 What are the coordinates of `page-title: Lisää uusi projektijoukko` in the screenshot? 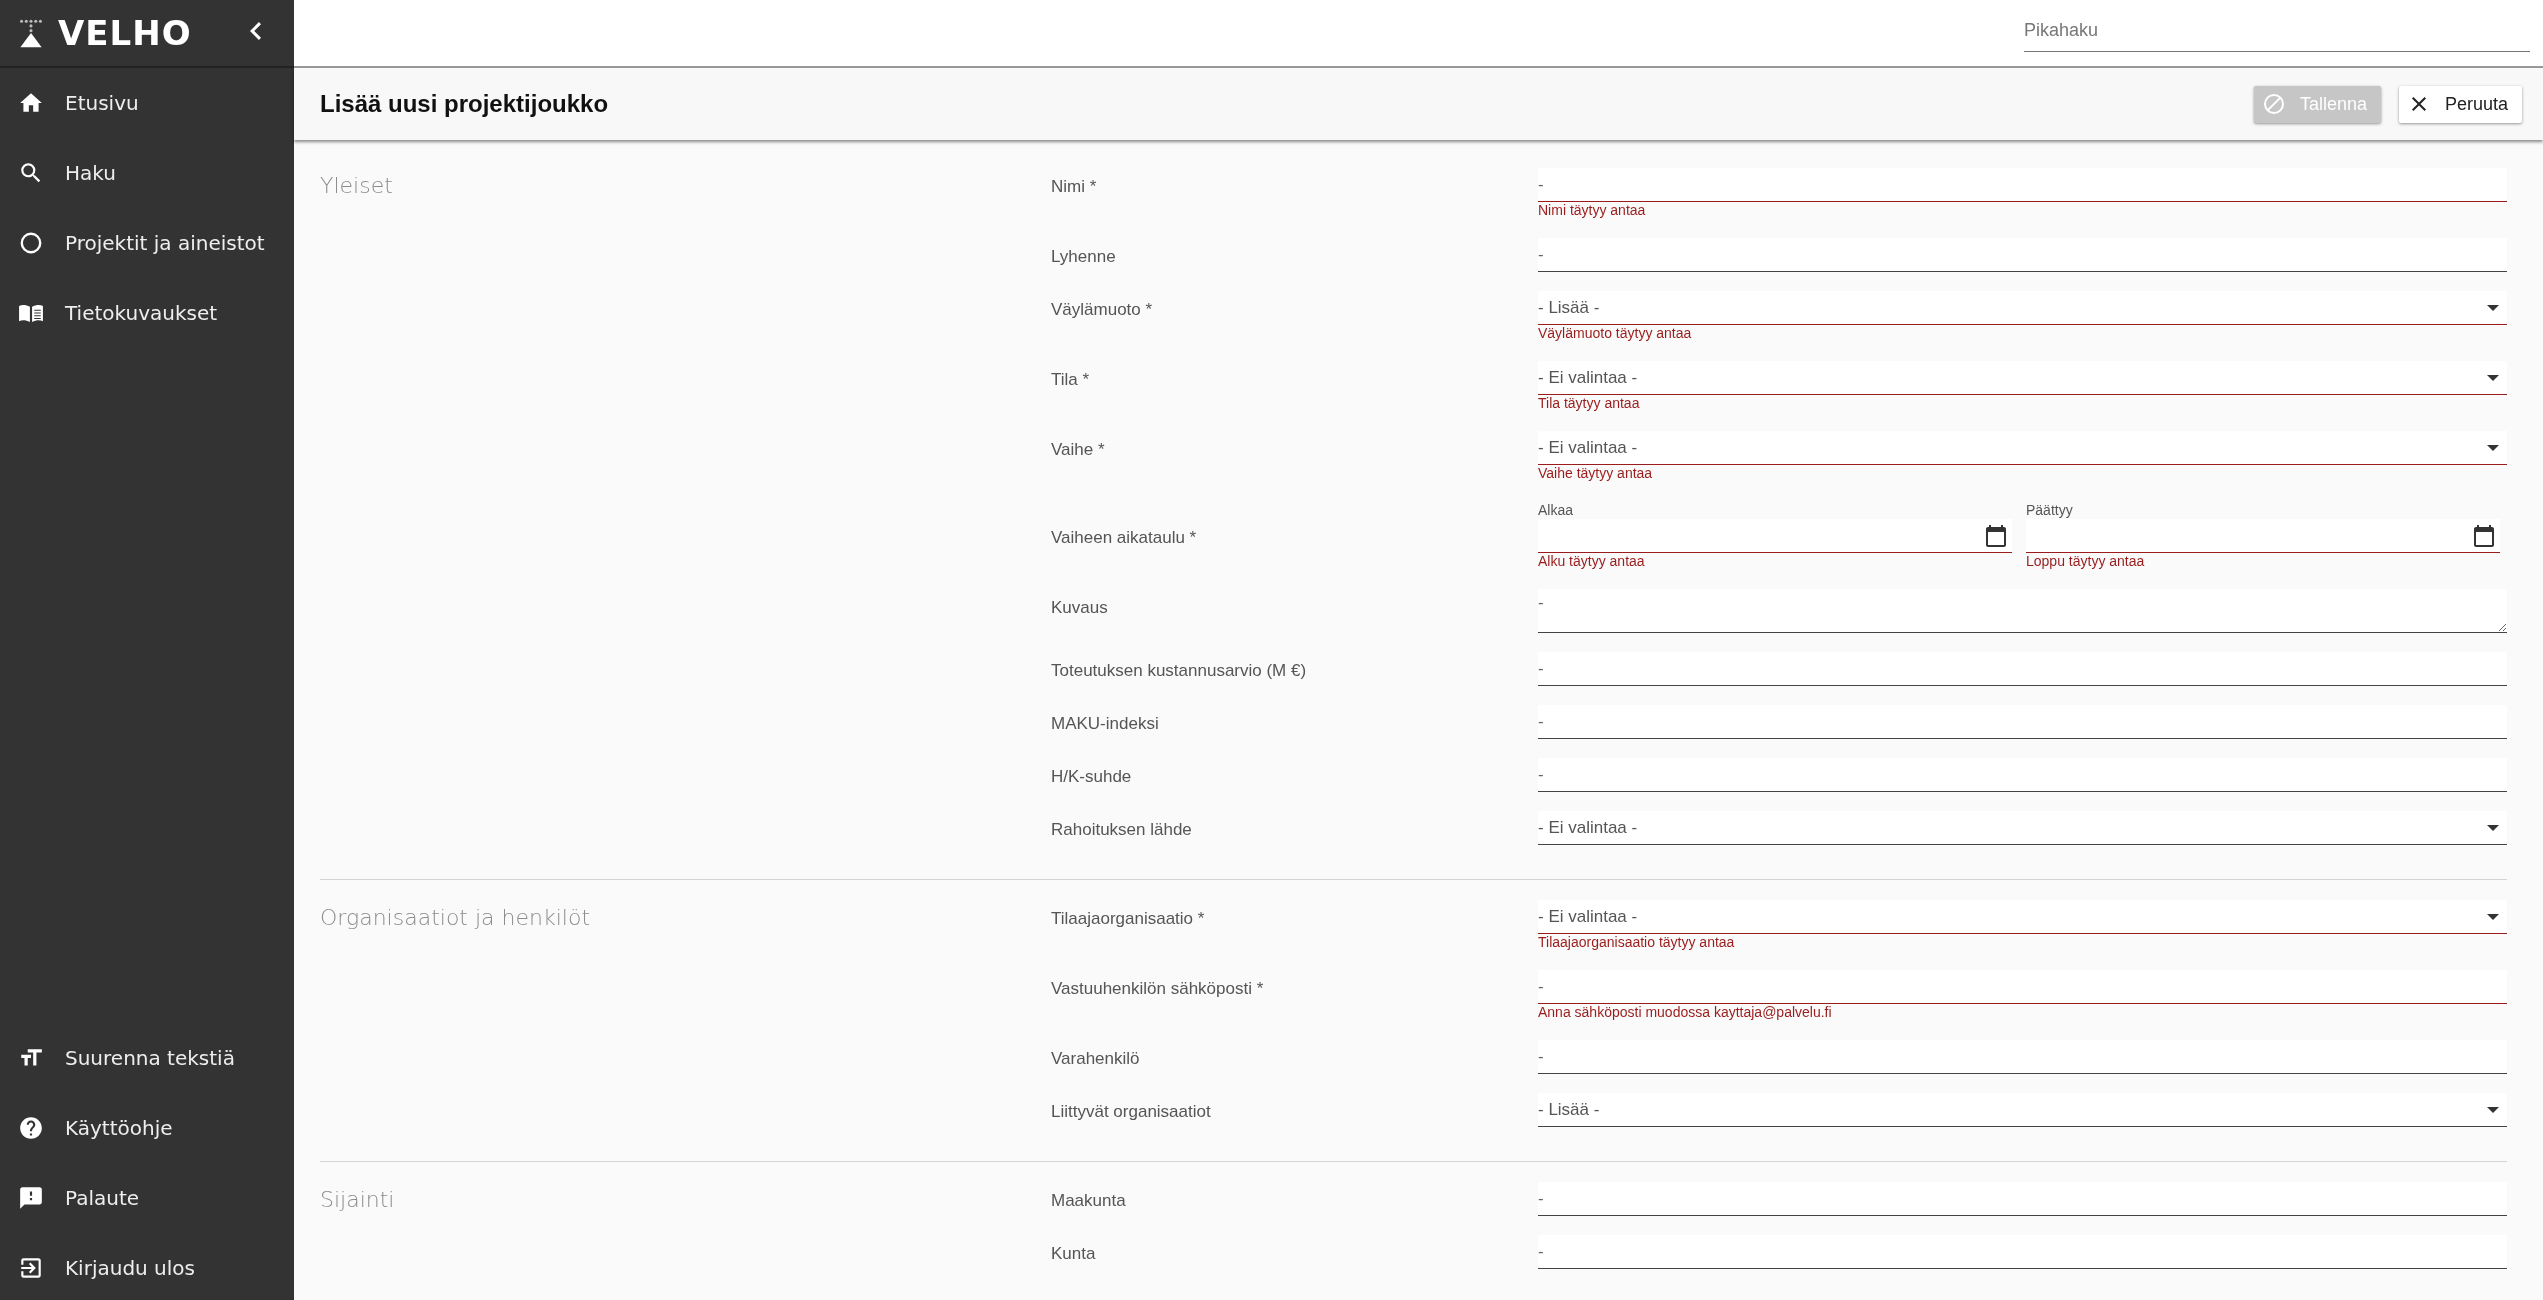 It's located at (465, 104).